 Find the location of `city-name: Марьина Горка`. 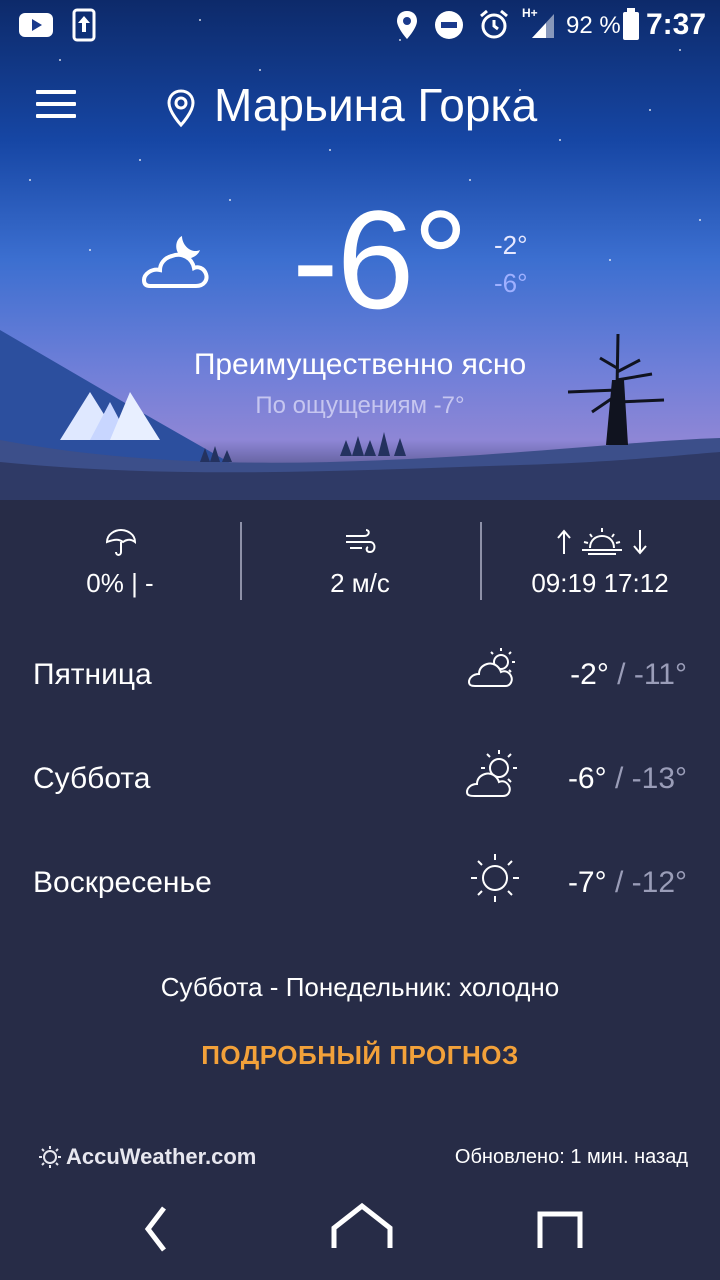

city-name: Марьина Горка is located at coordinates (375, 105).